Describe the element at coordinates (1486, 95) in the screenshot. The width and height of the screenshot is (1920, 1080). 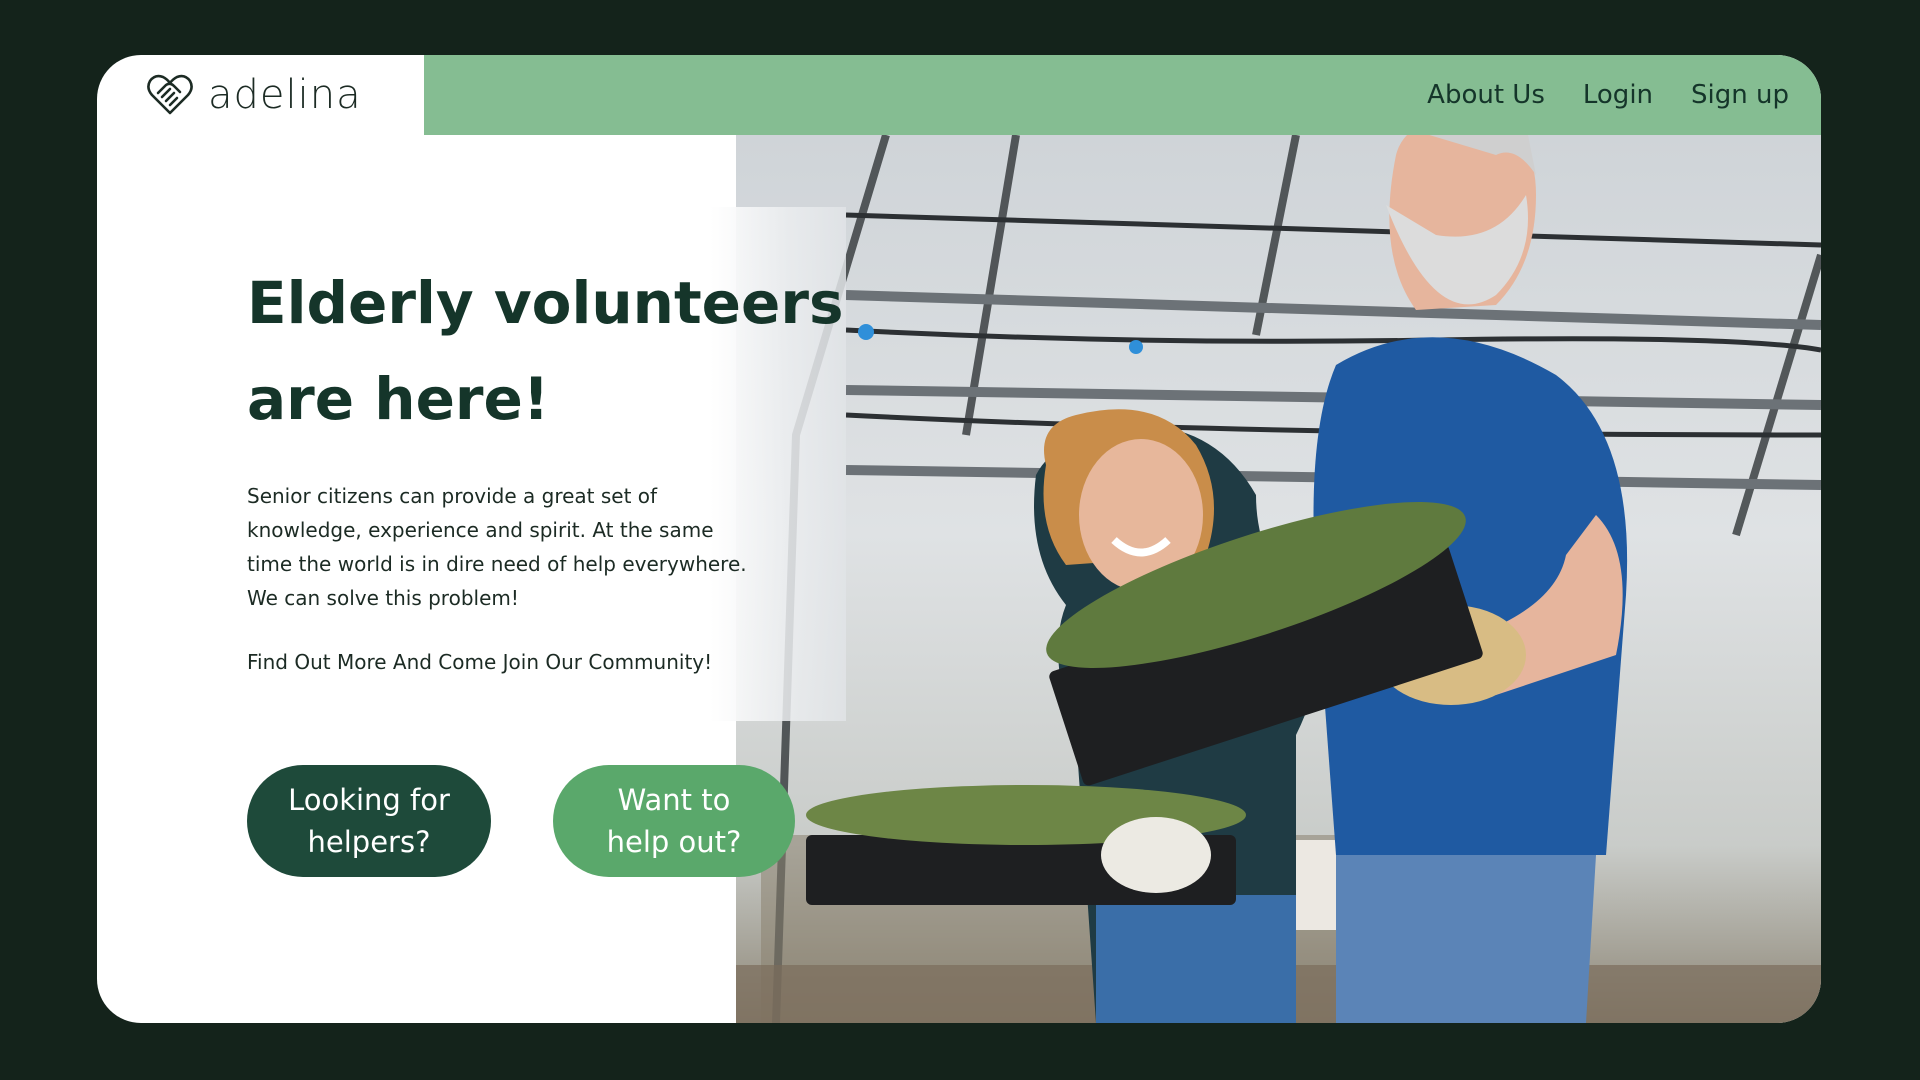
I see `nav-about-us-link: About Us` at that location.